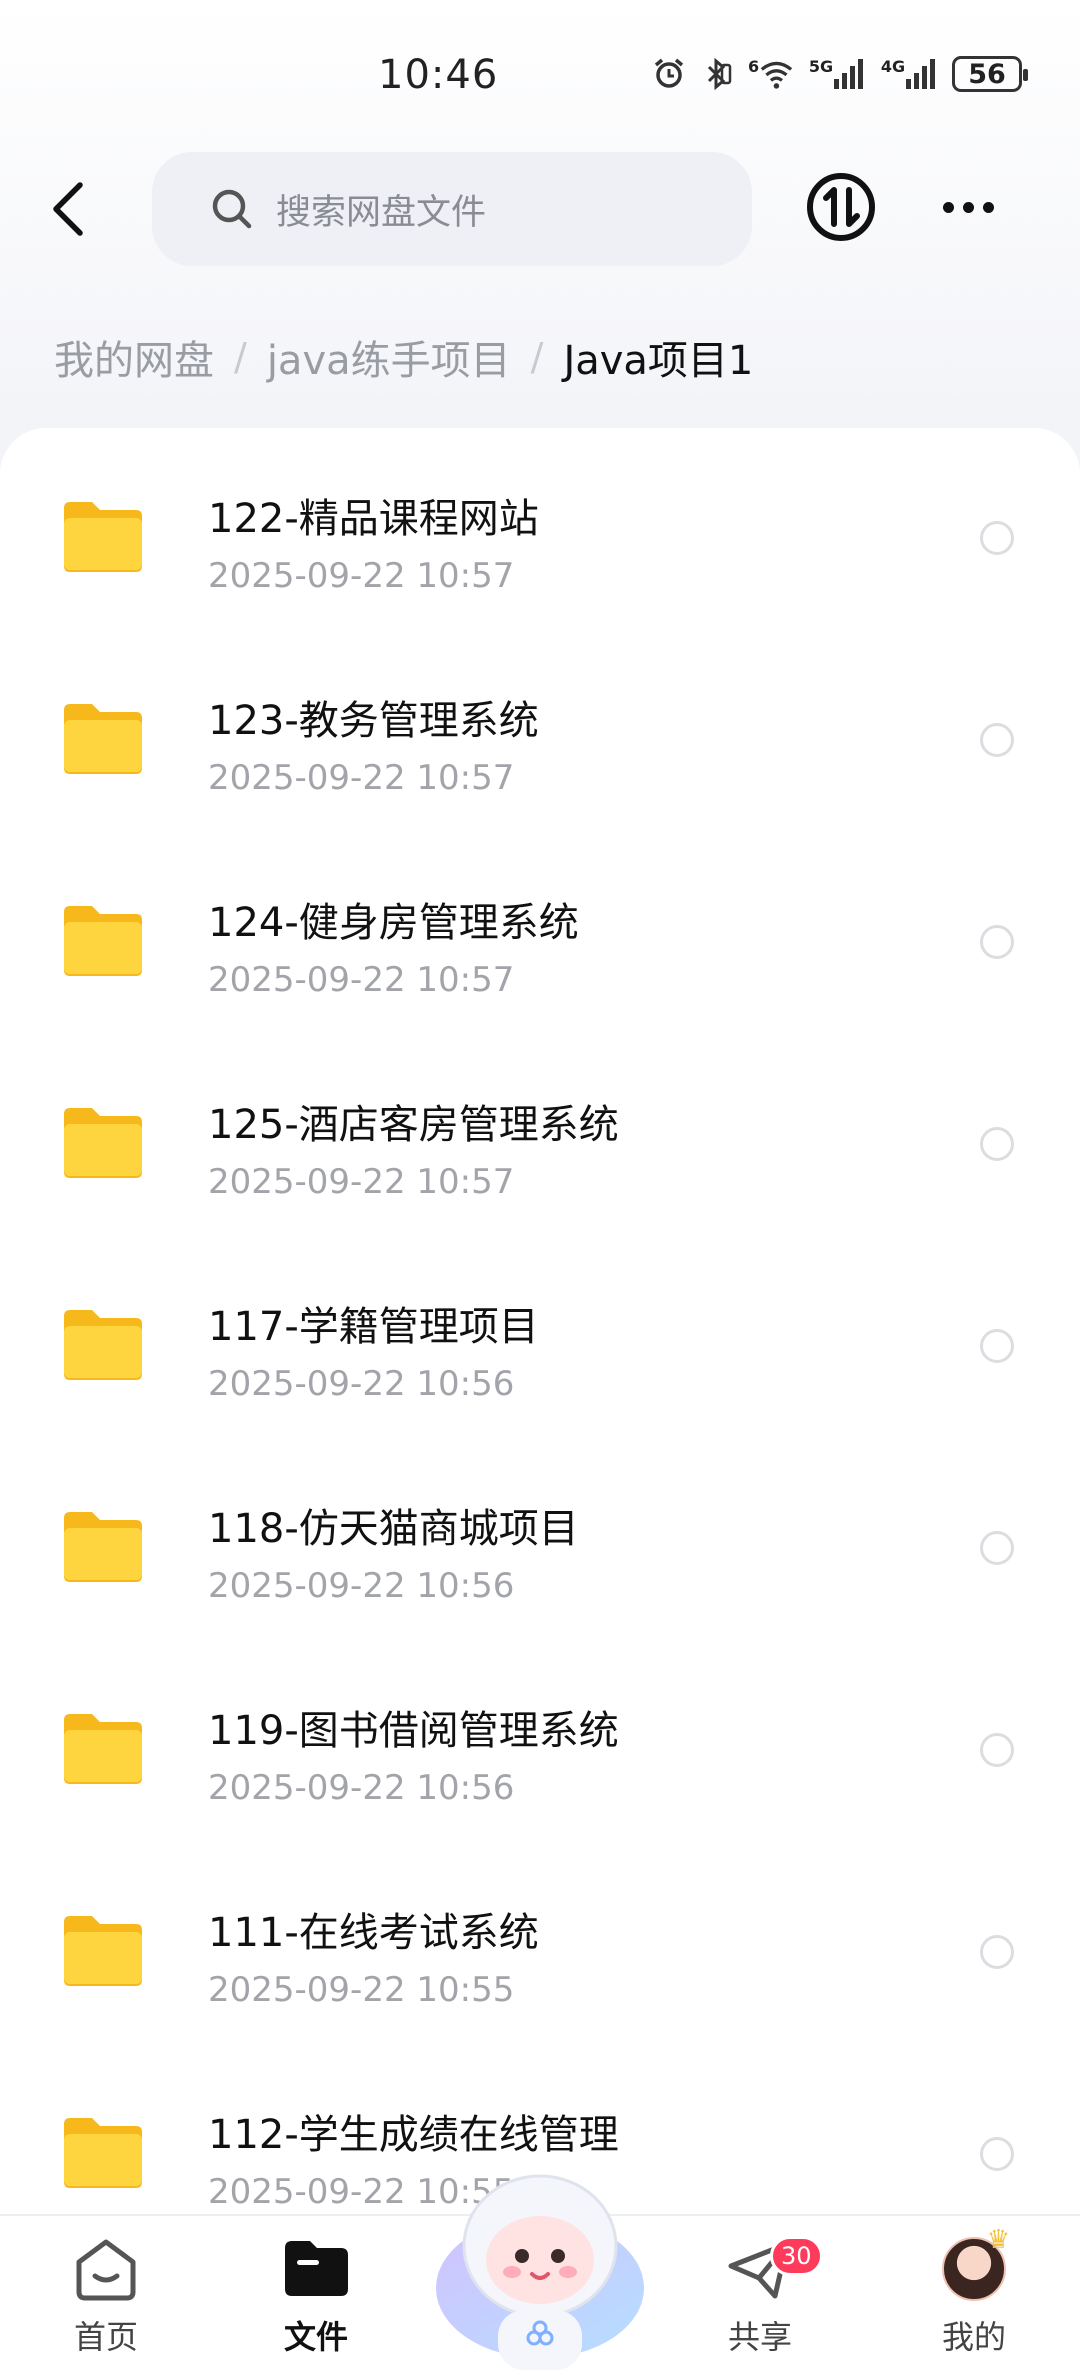 The height and width of the screenshot is (2376, 1080). What do you see at coordinates (540, 529) in the screenshot?
I see `list-item: 122-精品课程网站 2025-09-22 10:57` at bounding box center [540, 529].